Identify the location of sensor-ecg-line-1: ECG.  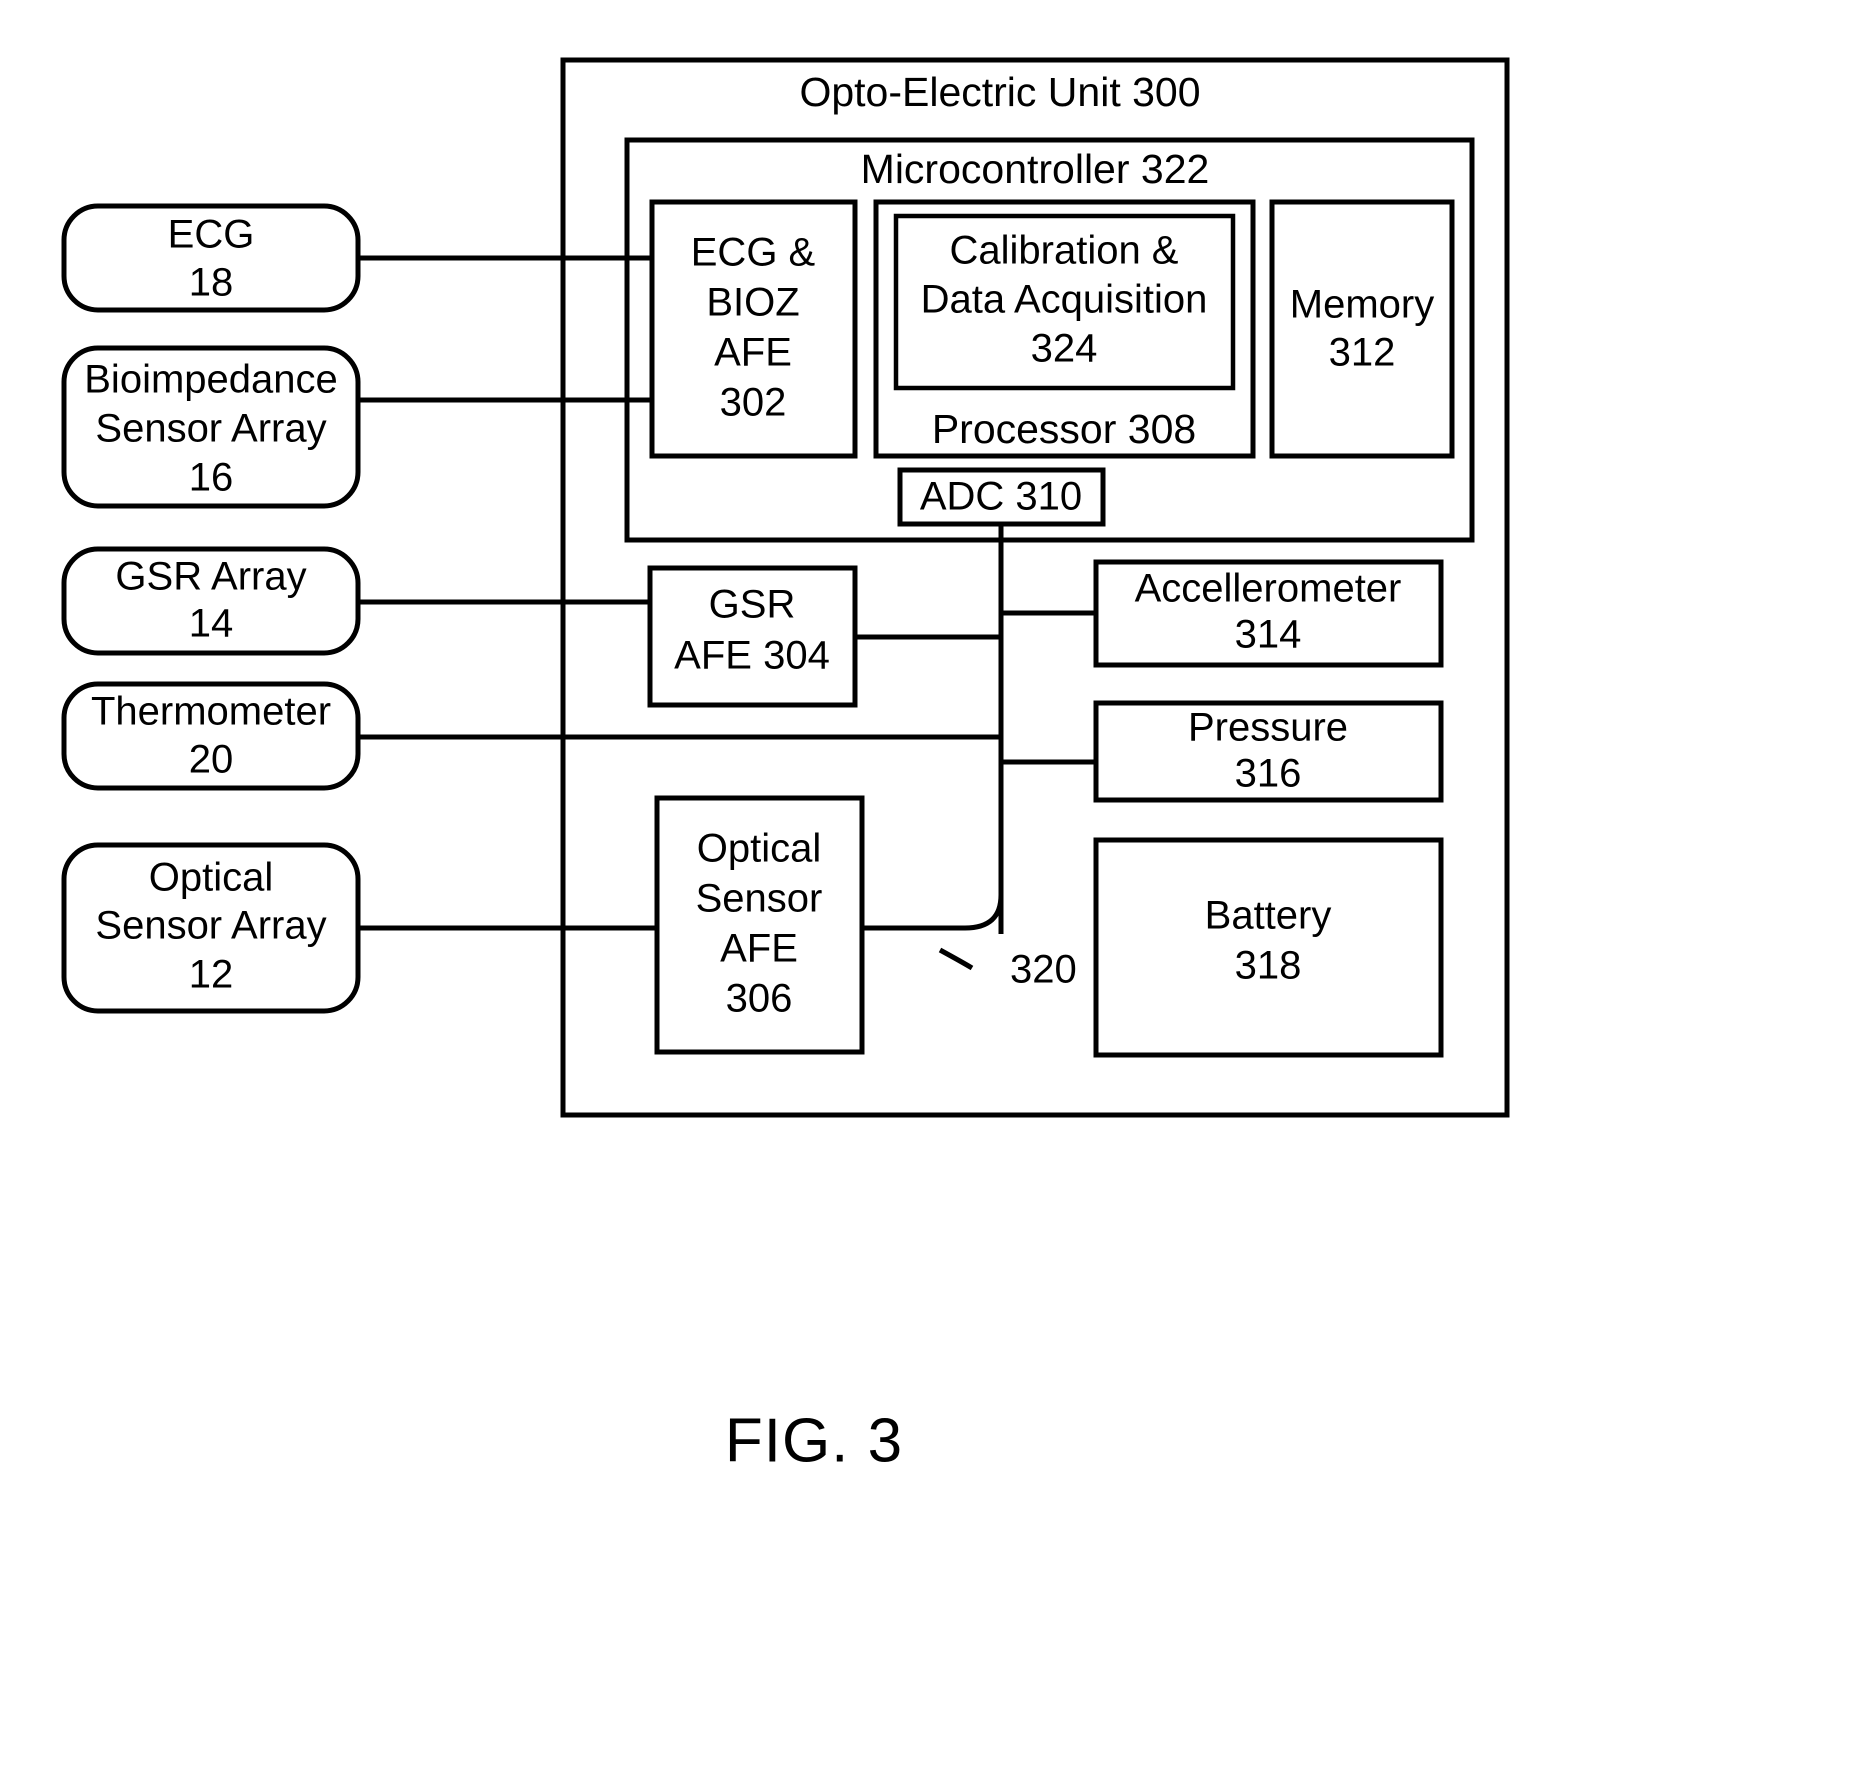
(211, 235).